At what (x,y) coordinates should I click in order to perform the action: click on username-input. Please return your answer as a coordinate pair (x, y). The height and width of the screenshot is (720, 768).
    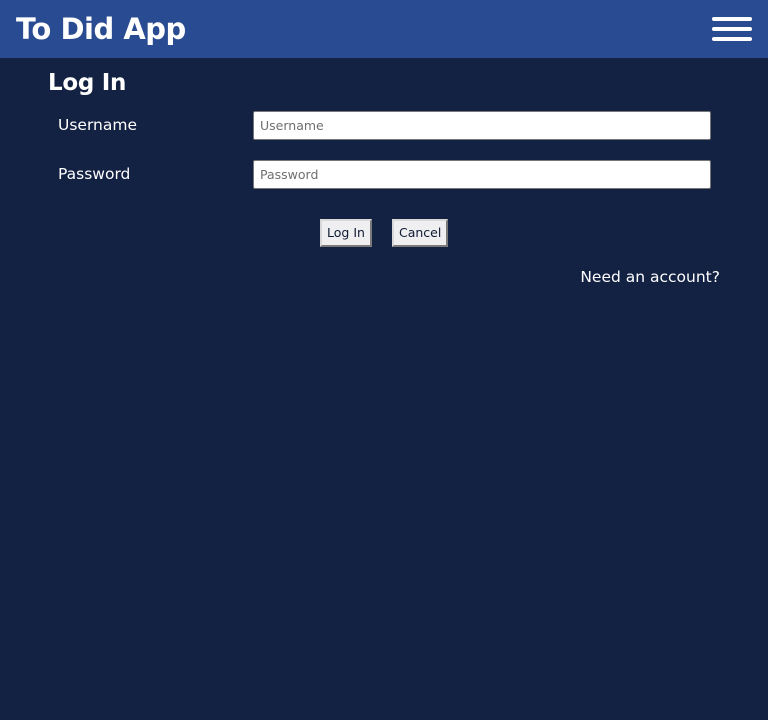
    Looking at the image, I should click on (482, 125).